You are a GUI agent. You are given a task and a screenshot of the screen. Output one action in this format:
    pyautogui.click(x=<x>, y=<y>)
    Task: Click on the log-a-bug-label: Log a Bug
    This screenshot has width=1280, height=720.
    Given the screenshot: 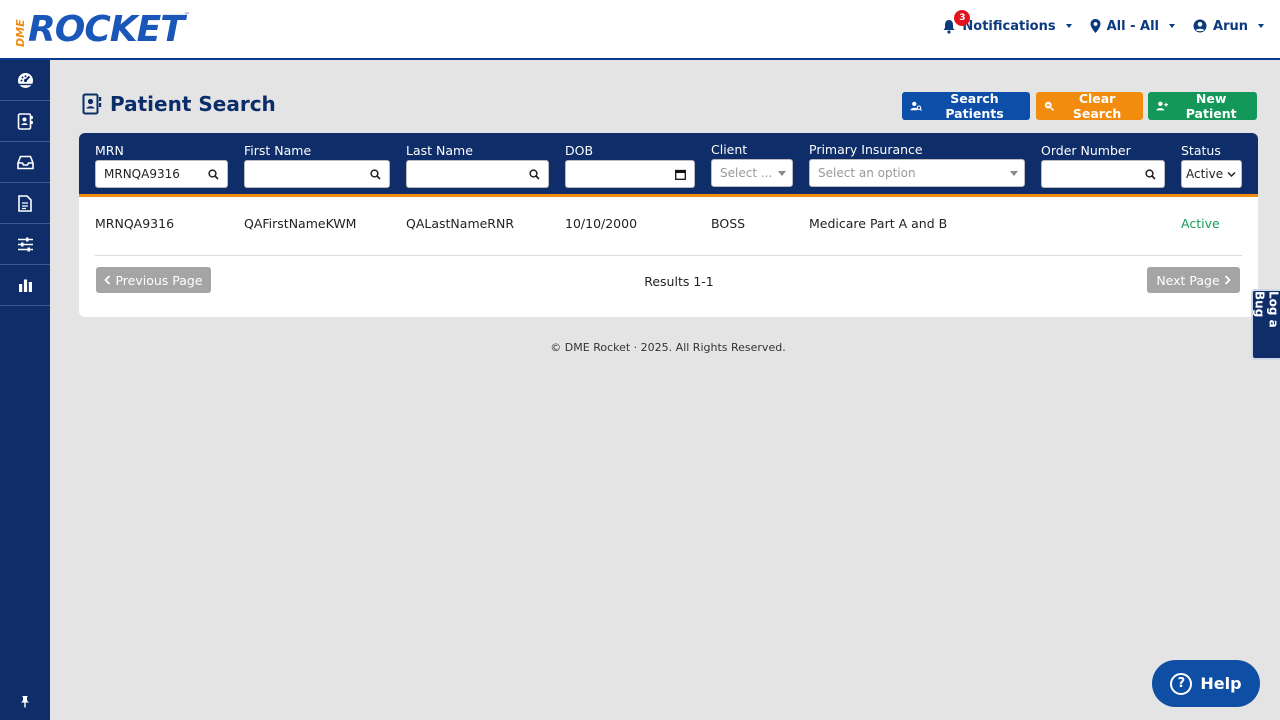 What is the action you would take?
    pyautogui.click(x=1266, y=309)
    